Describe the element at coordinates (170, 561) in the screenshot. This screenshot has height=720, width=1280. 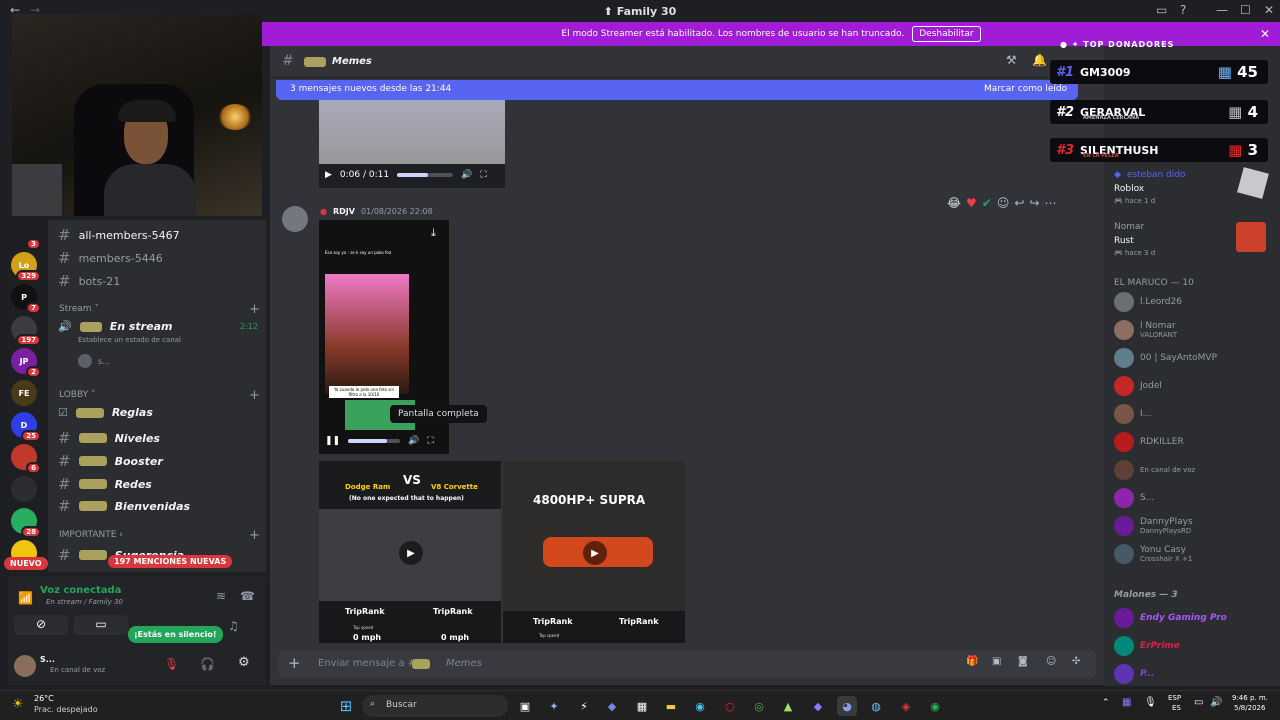
I see `mentions-badge: 197 MENCIONES NUEVAS` at that location.